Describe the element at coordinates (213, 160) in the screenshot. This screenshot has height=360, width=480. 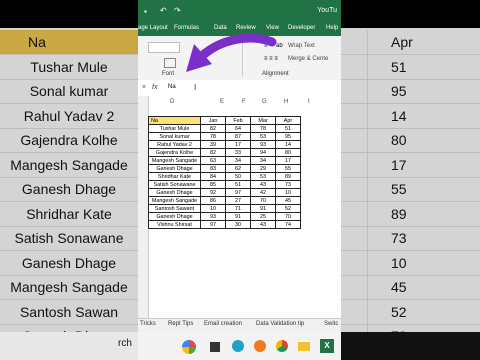
I see `value-cell: 63` at that location.